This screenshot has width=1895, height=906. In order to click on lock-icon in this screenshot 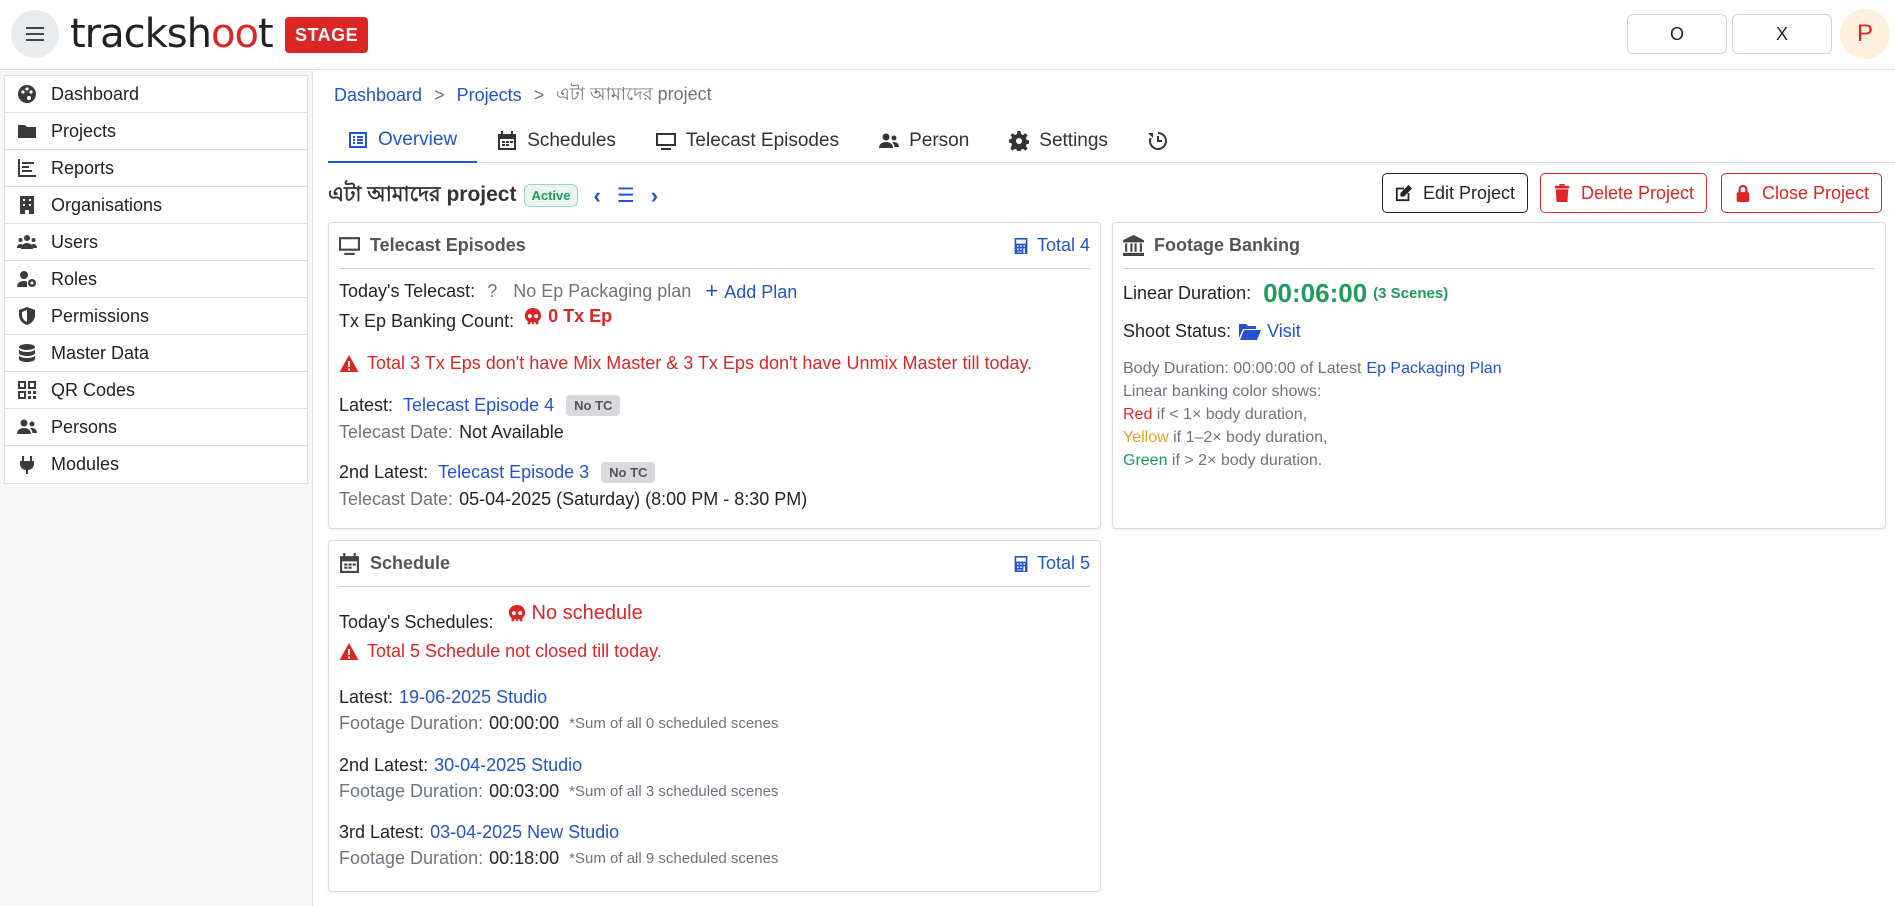, I will do `click(1743, 193)`.